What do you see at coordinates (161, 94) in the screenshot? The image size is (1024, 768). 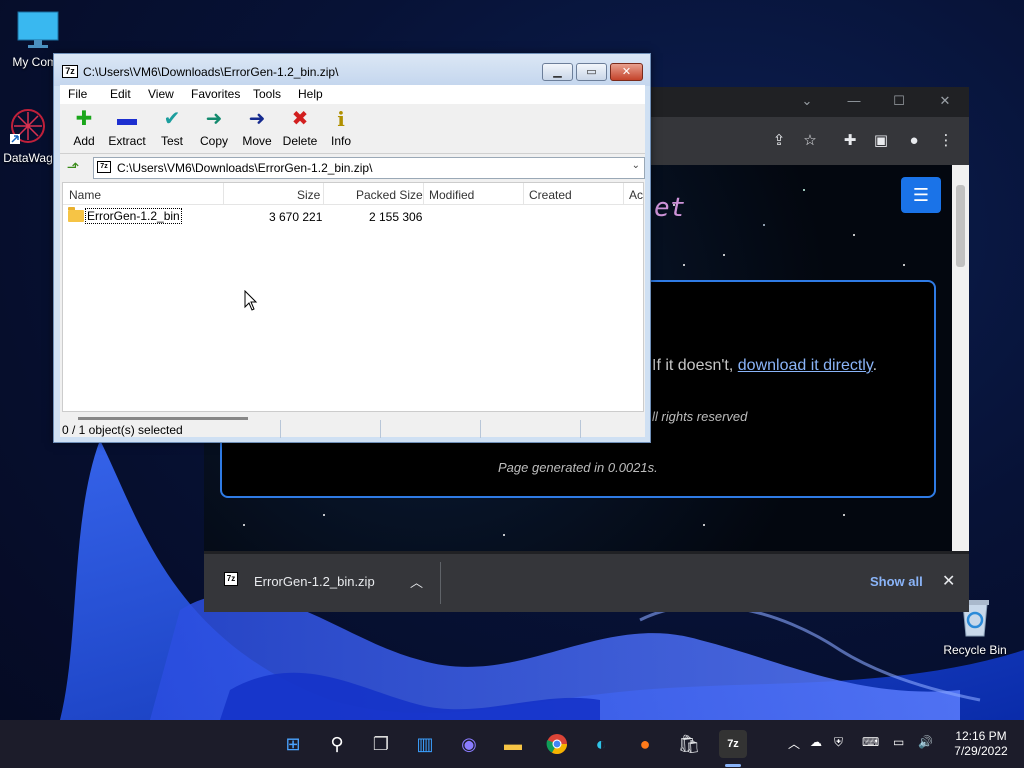 I see `menu-view: View` at bounding box center [161, 94].